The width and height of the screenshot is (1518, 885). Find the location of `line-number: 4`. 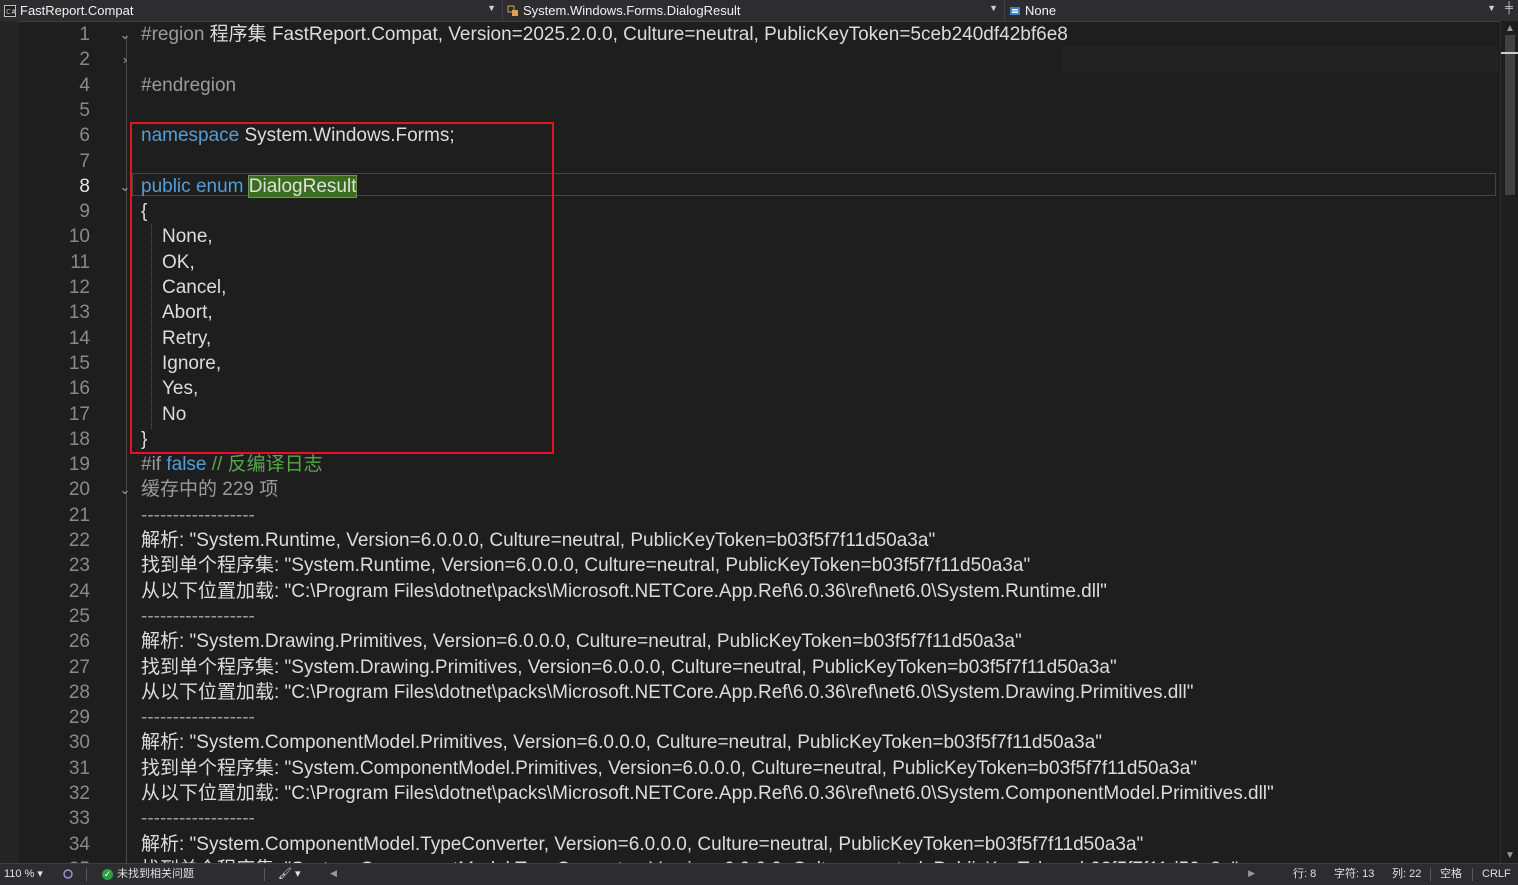

line-number: 4 is located at coordinates (84, 85).